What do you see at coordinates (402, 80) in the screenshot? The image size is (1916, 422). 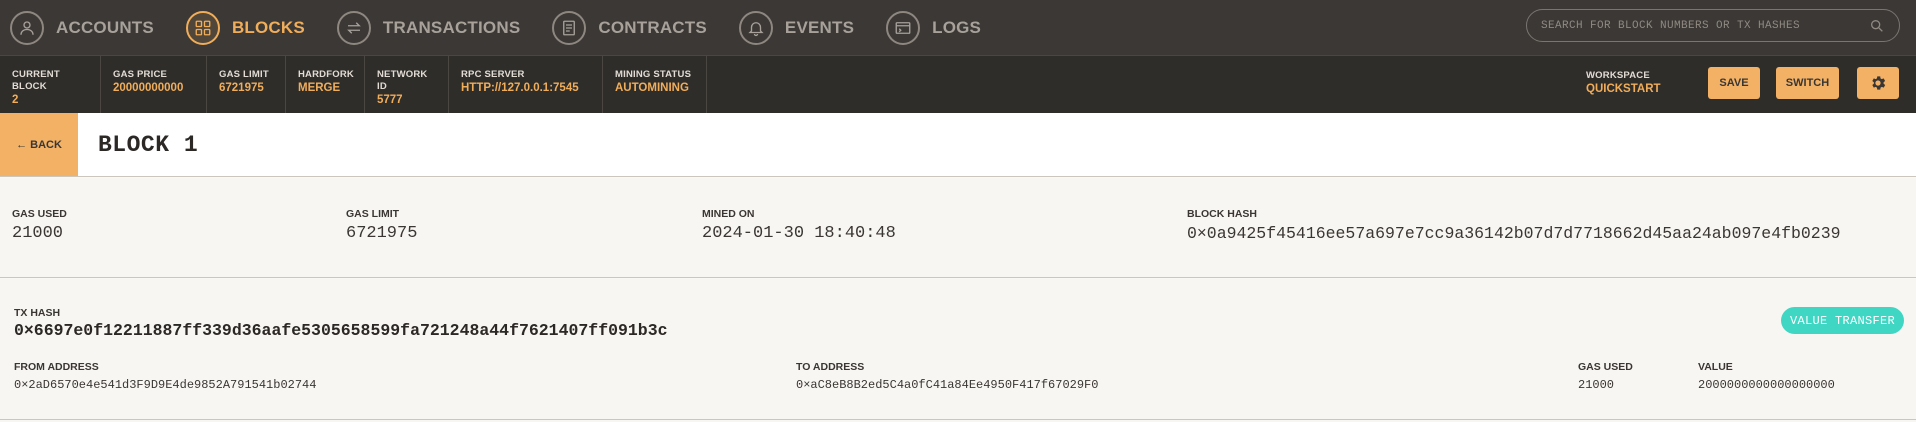 I see `stat-label: NETWORK ID` at bounding box center [402, 80].